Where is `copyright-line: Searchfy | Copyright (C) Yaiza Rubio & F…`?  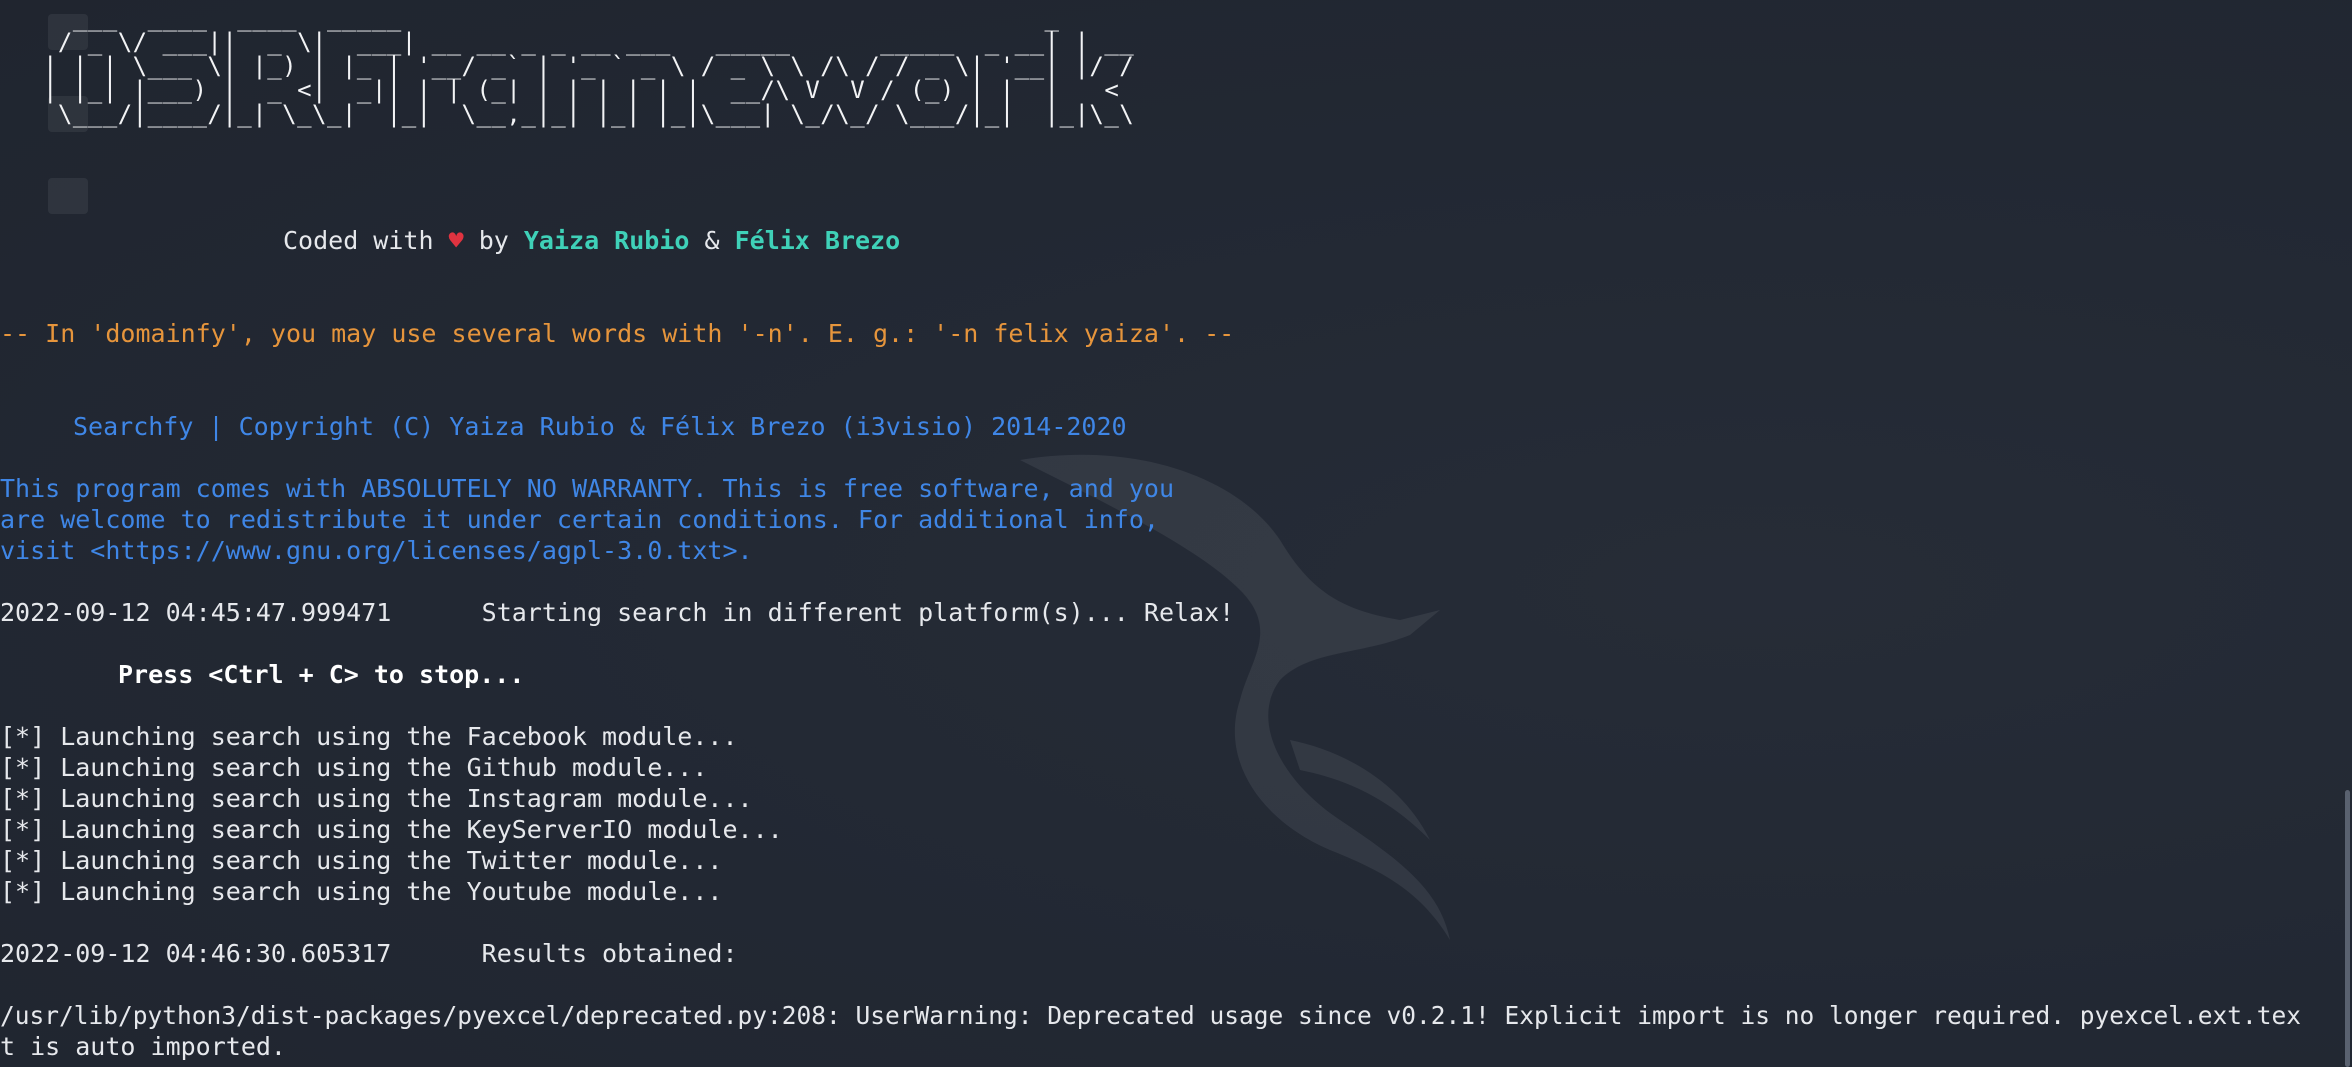 copyright-line: Searchfy | Copyright (C) Yaiza Rubio & F… is located at coordinates (600, 426).